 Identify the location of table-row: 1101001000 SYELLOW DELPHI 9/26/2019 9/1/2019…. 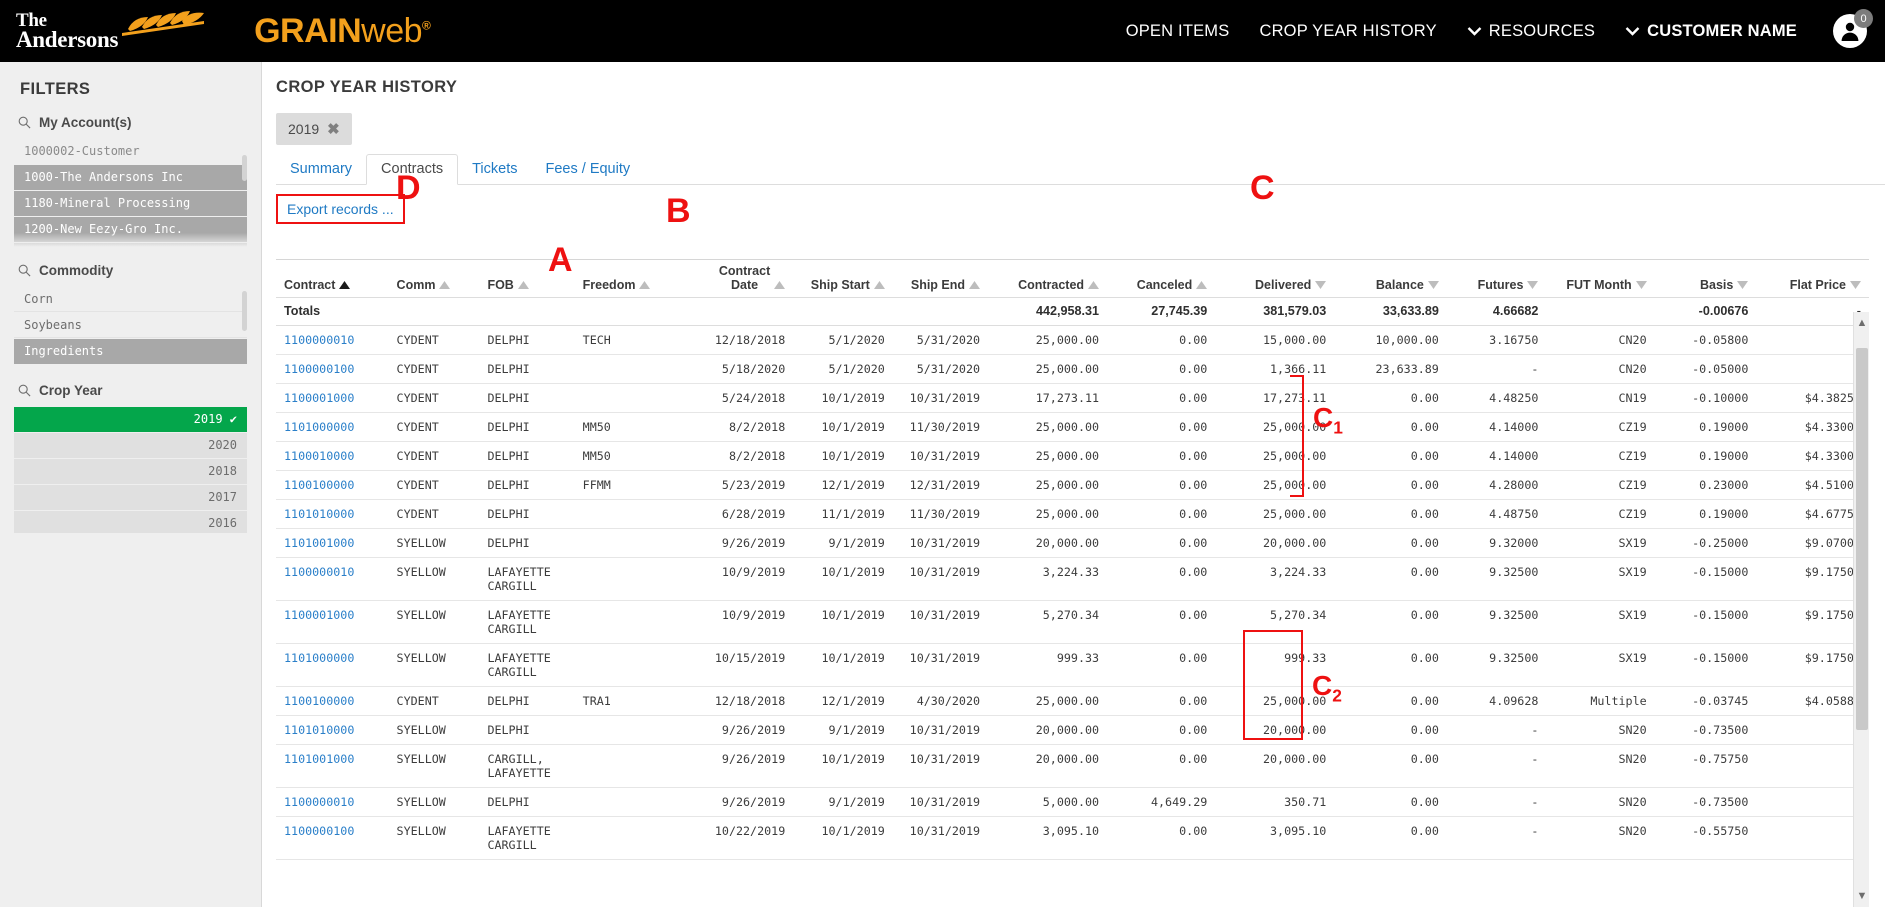
(1072, 543).